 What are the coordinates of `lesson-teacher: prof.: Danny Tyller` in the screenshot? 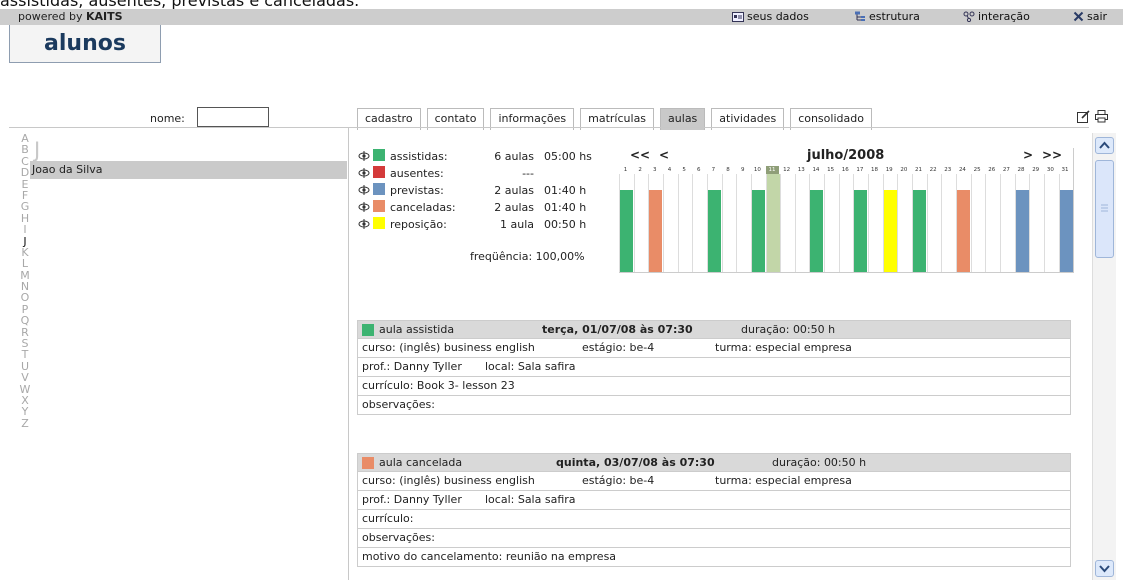 It's located at (412, 499).